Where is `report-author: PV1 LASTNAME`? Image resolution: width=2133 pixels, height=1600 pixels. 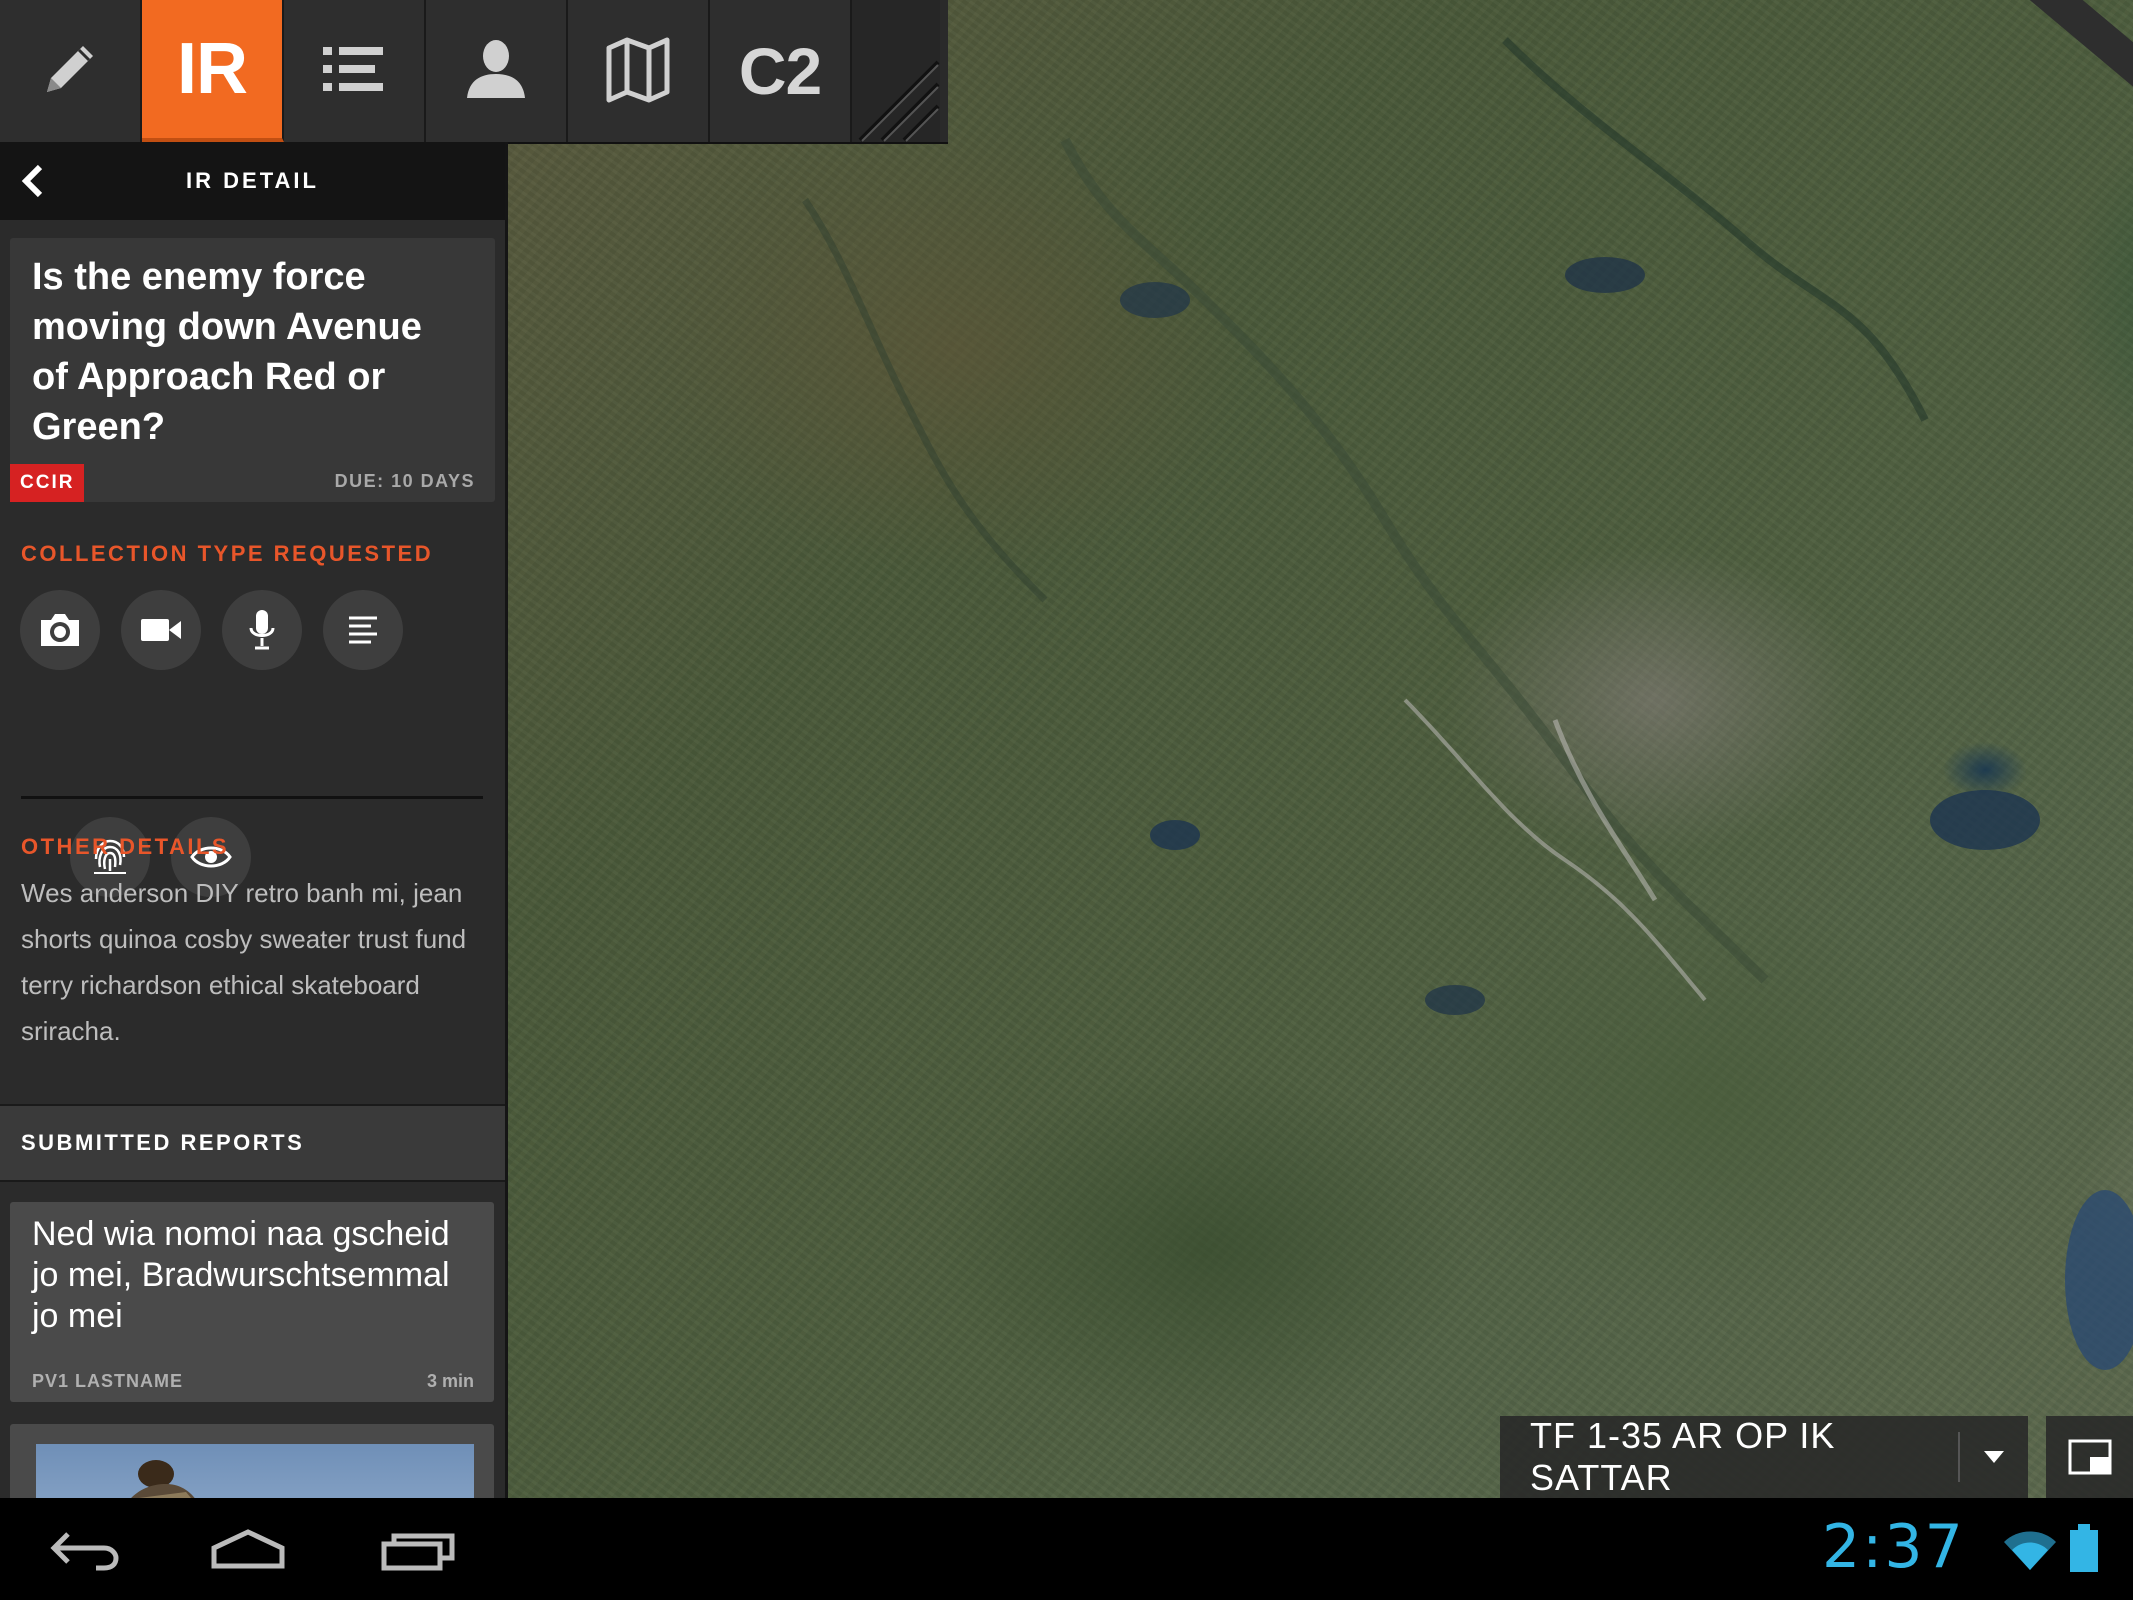
report-author: PV1 LASTNAME is located at coordinates (108, 1381).